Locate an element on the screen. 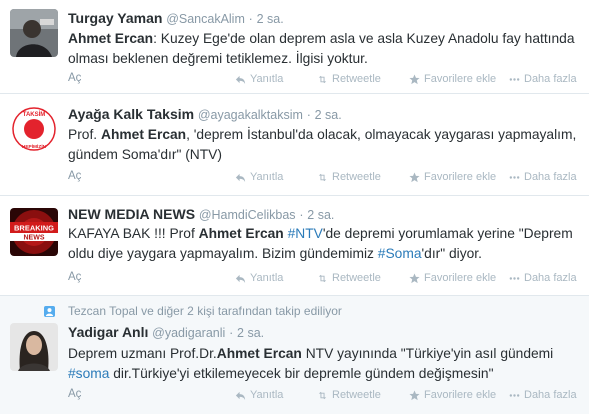  logo-text-bottom: HEPİMİZİN is located at coordinates (34, 146).